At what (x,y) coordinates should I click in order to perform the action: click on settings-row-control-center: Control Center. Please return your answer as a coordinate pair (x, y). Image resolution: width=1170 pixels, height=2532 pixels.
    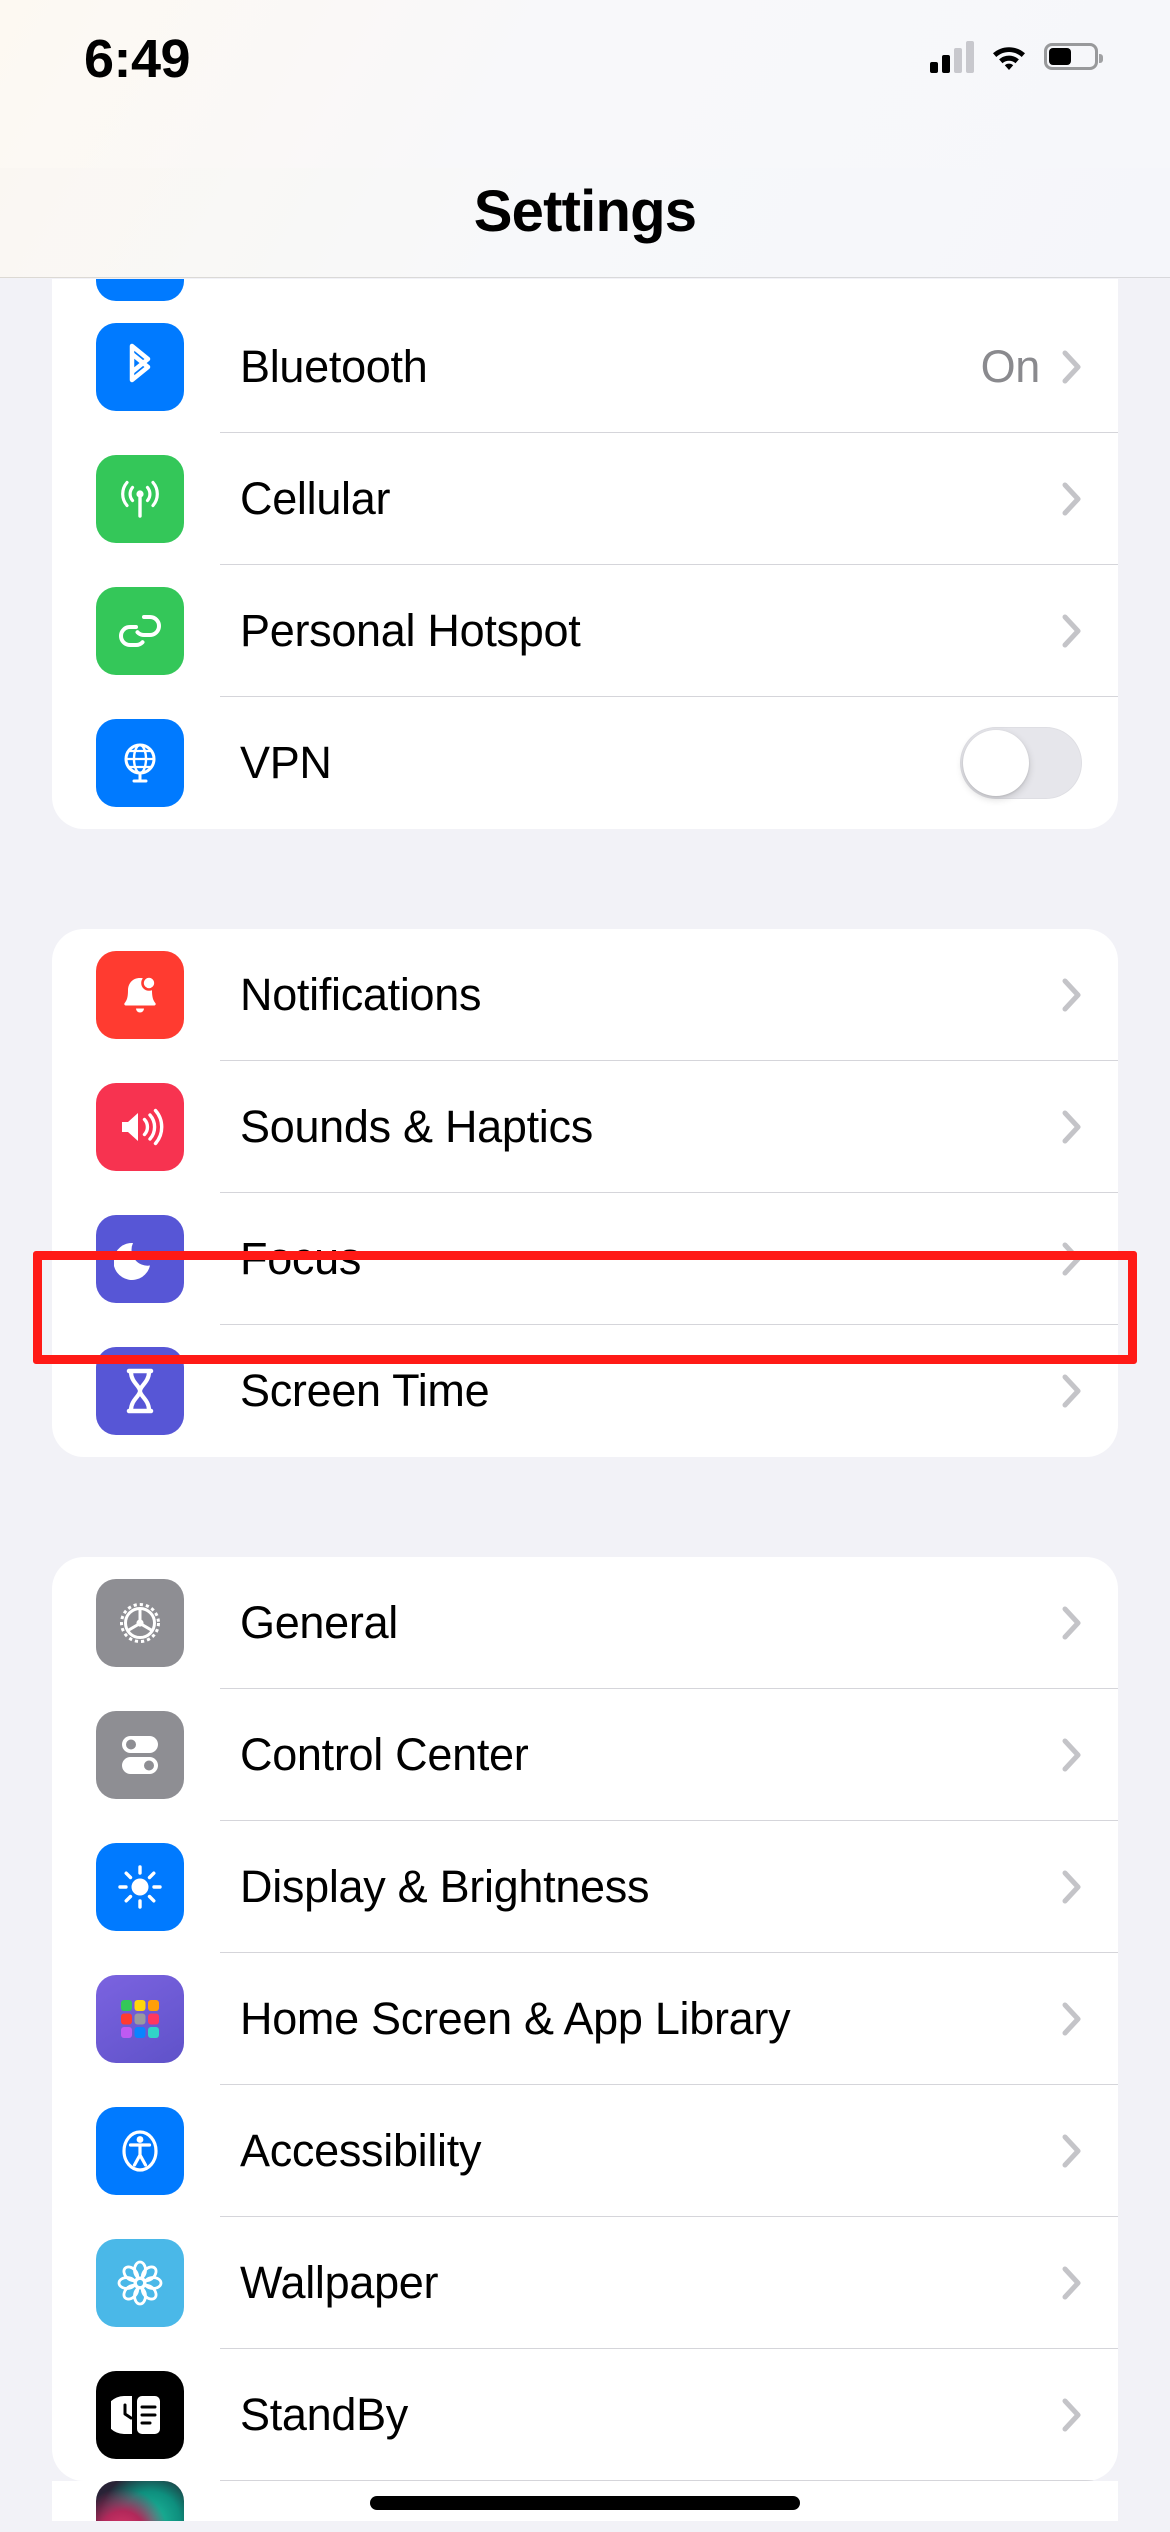
    Looking at the image, I should click on (585, 1755).